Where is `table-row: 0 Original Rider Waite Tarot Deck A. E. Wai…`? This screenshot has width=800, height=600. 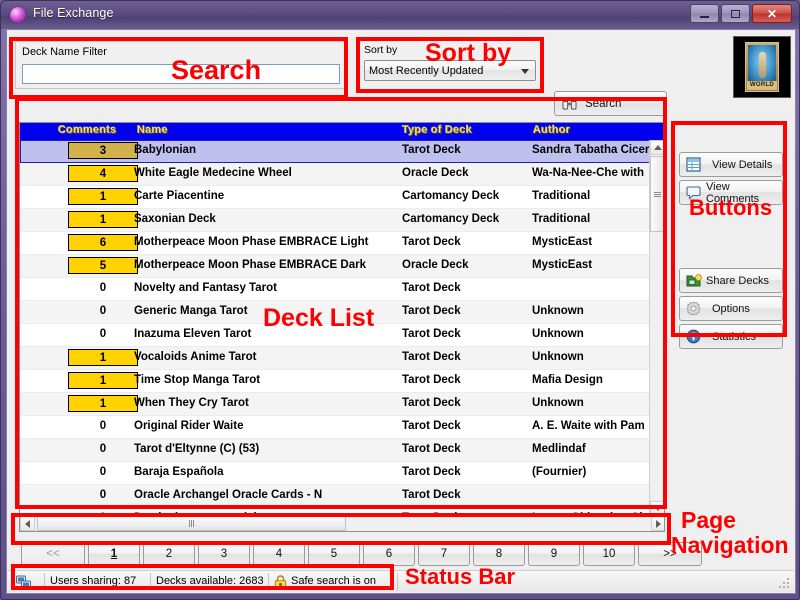
table-row: 0 Original Rider Waite Tarot Deck A. E. Wai… is located at coordinates (335, 427).